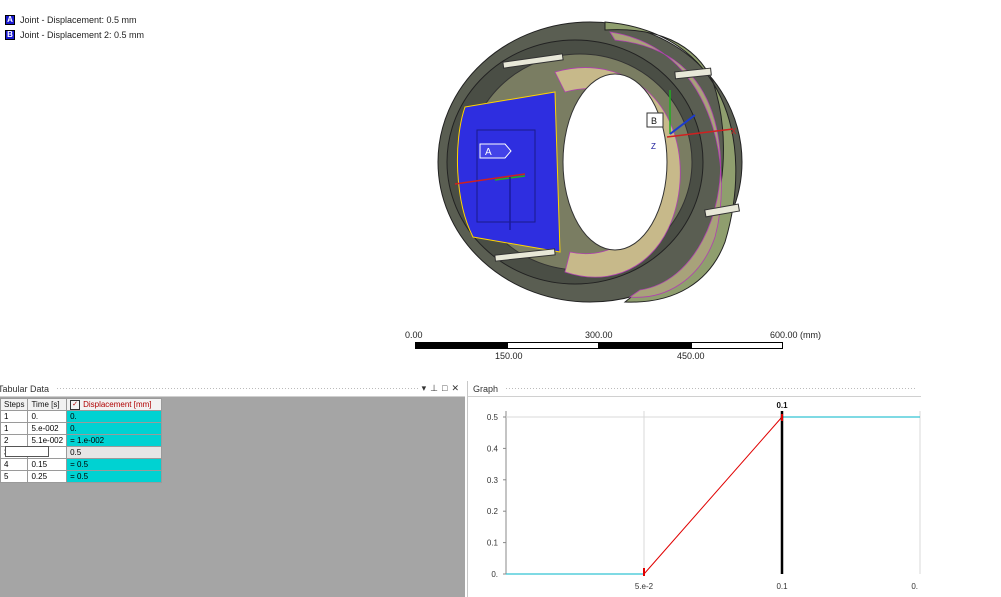 The height and width of the screenshot is (597, 1001). I want to click on table-row: 1 0. 0., so click(81, 416).